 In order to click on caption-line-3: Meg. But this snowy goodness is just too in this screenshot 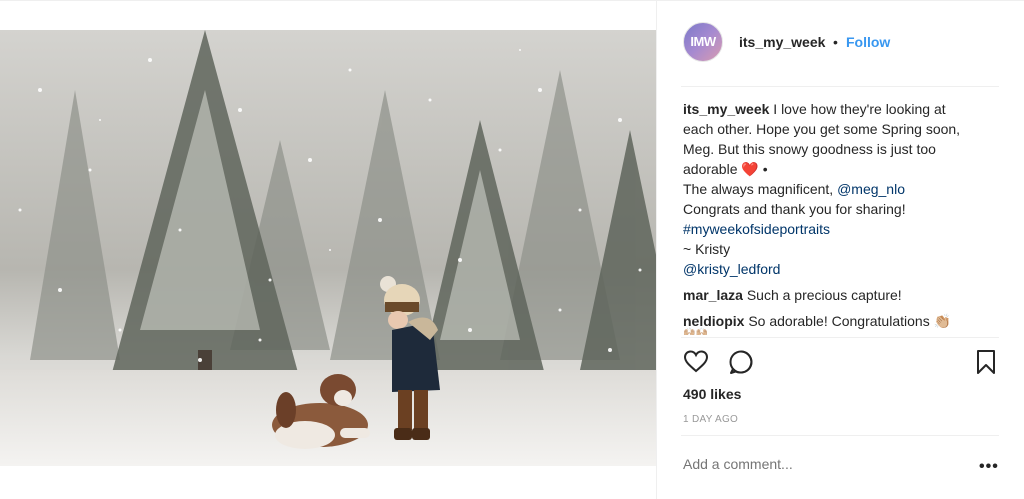, I will do `click(809, 149)`.